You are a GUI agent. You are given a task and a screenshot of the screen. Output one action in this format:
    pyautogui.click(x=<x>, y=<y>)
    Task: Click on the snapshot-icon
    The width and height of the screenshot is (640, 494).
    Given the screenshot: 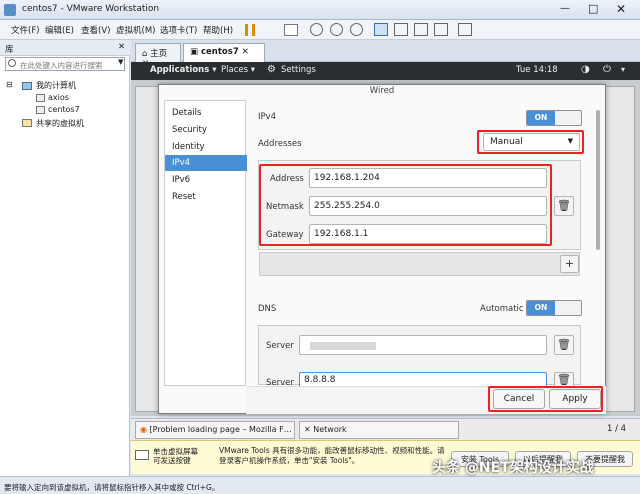 What is the action you would take?
    pyautogui.click(x=316, y=29)
    